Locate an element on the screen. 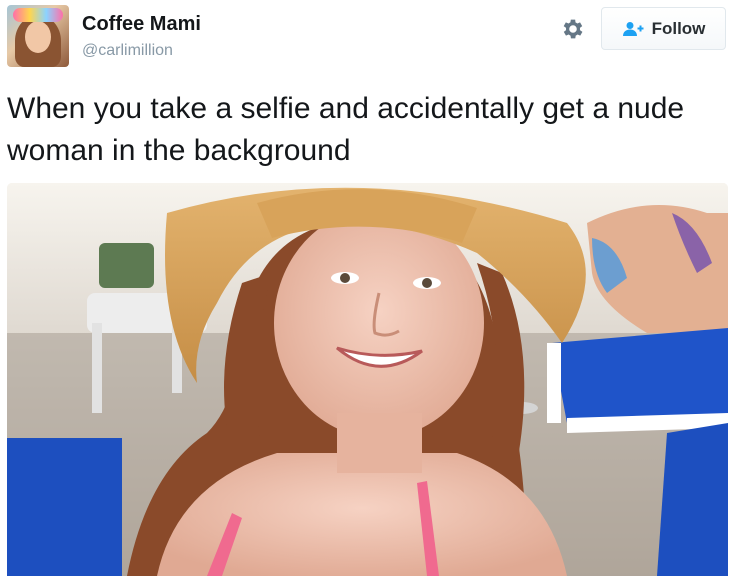 This screenshot has width=735, height=576. user-display-name: Coffee Mami is located at coordinates (141, 24).